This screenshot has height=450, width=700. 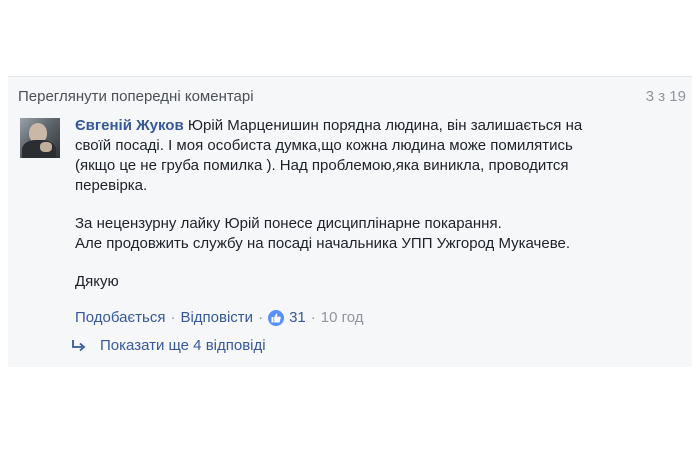 What do you see at coordinates (40, 138) in the screenshot?
I see `avatar` at bounding box center [40, 138].